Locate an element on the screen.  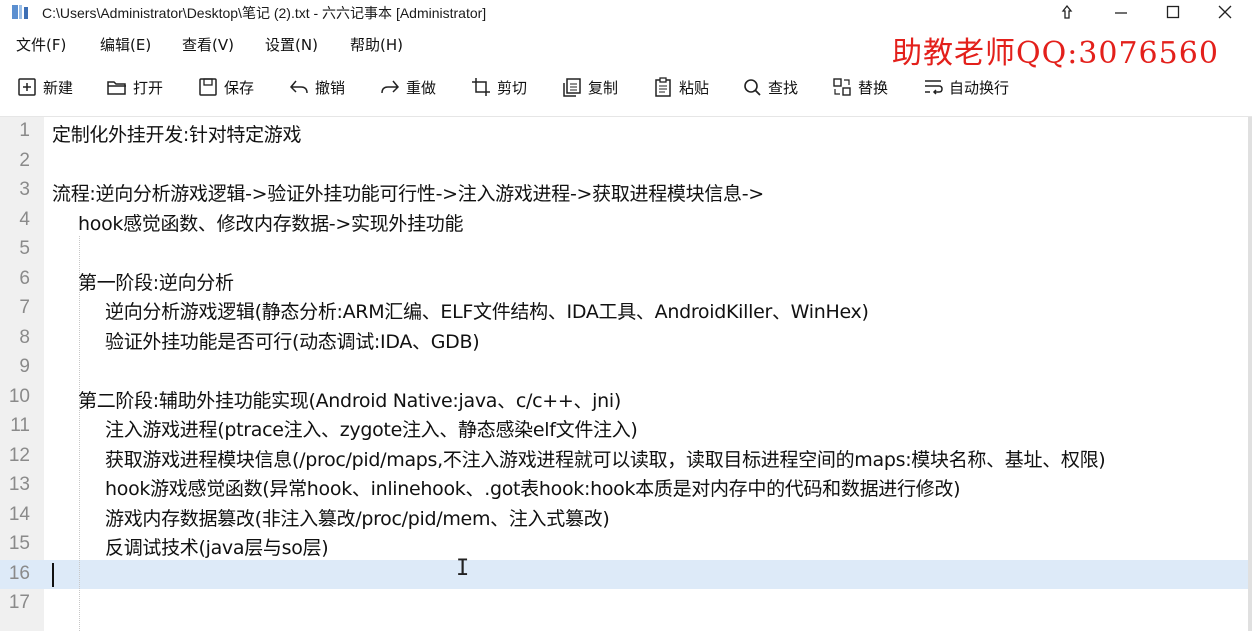
line-text: 注入游戏进程(ptrace注入、zygote注入、静态感染elf文件注入) is located at coordinates (371, 430).